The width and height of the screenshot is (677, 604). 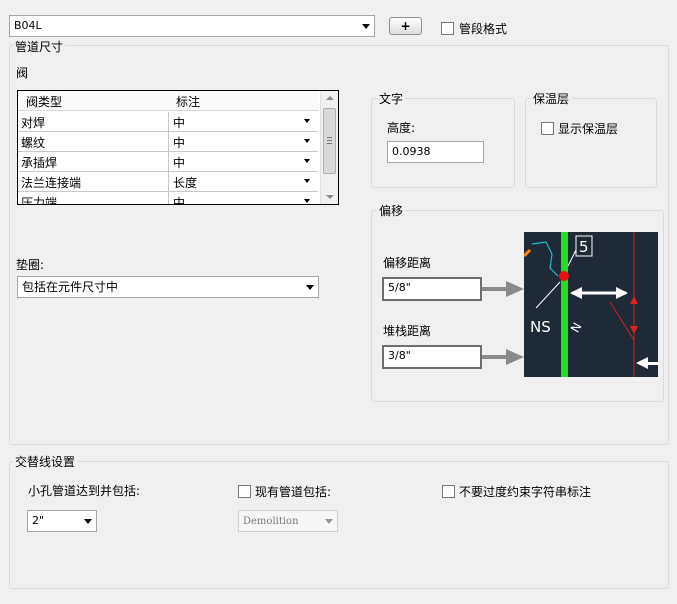 What do you see at coordinates (185, 182) in the screenshot?
I see `label-cell: 长度` at bounding box center [185, 182].